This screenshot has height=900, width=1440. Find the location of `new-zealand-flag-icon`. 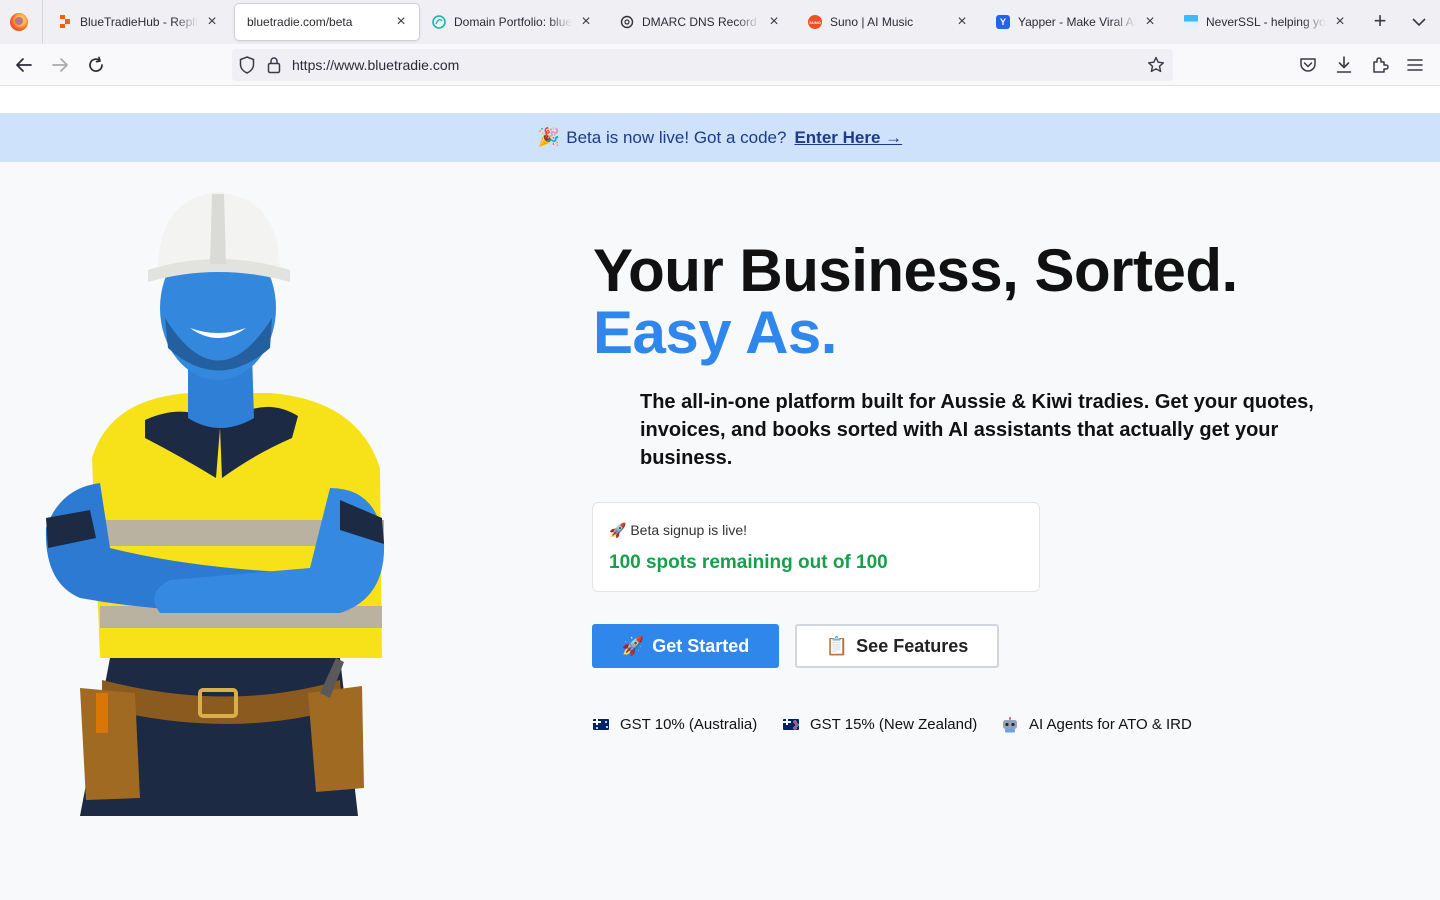

new-zealand-flag-icon is located at coordinates (791, 724).